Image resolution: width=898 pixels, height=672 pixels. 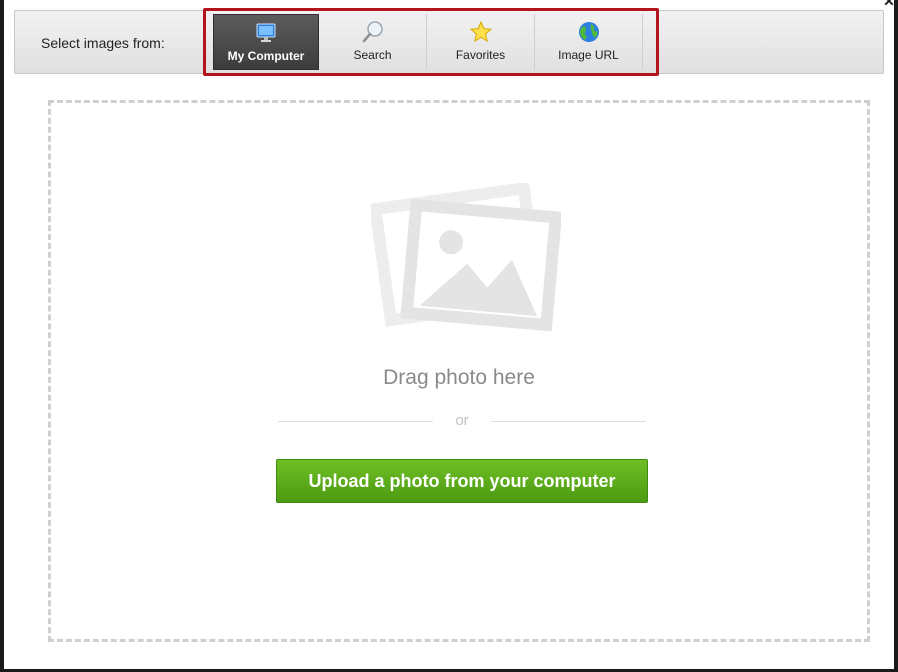 What do you see at coordinates (462, 481) in the screenshot?
I see `upload-photo-button: Upload a photo from your computer` at bounding box center [462, 481].